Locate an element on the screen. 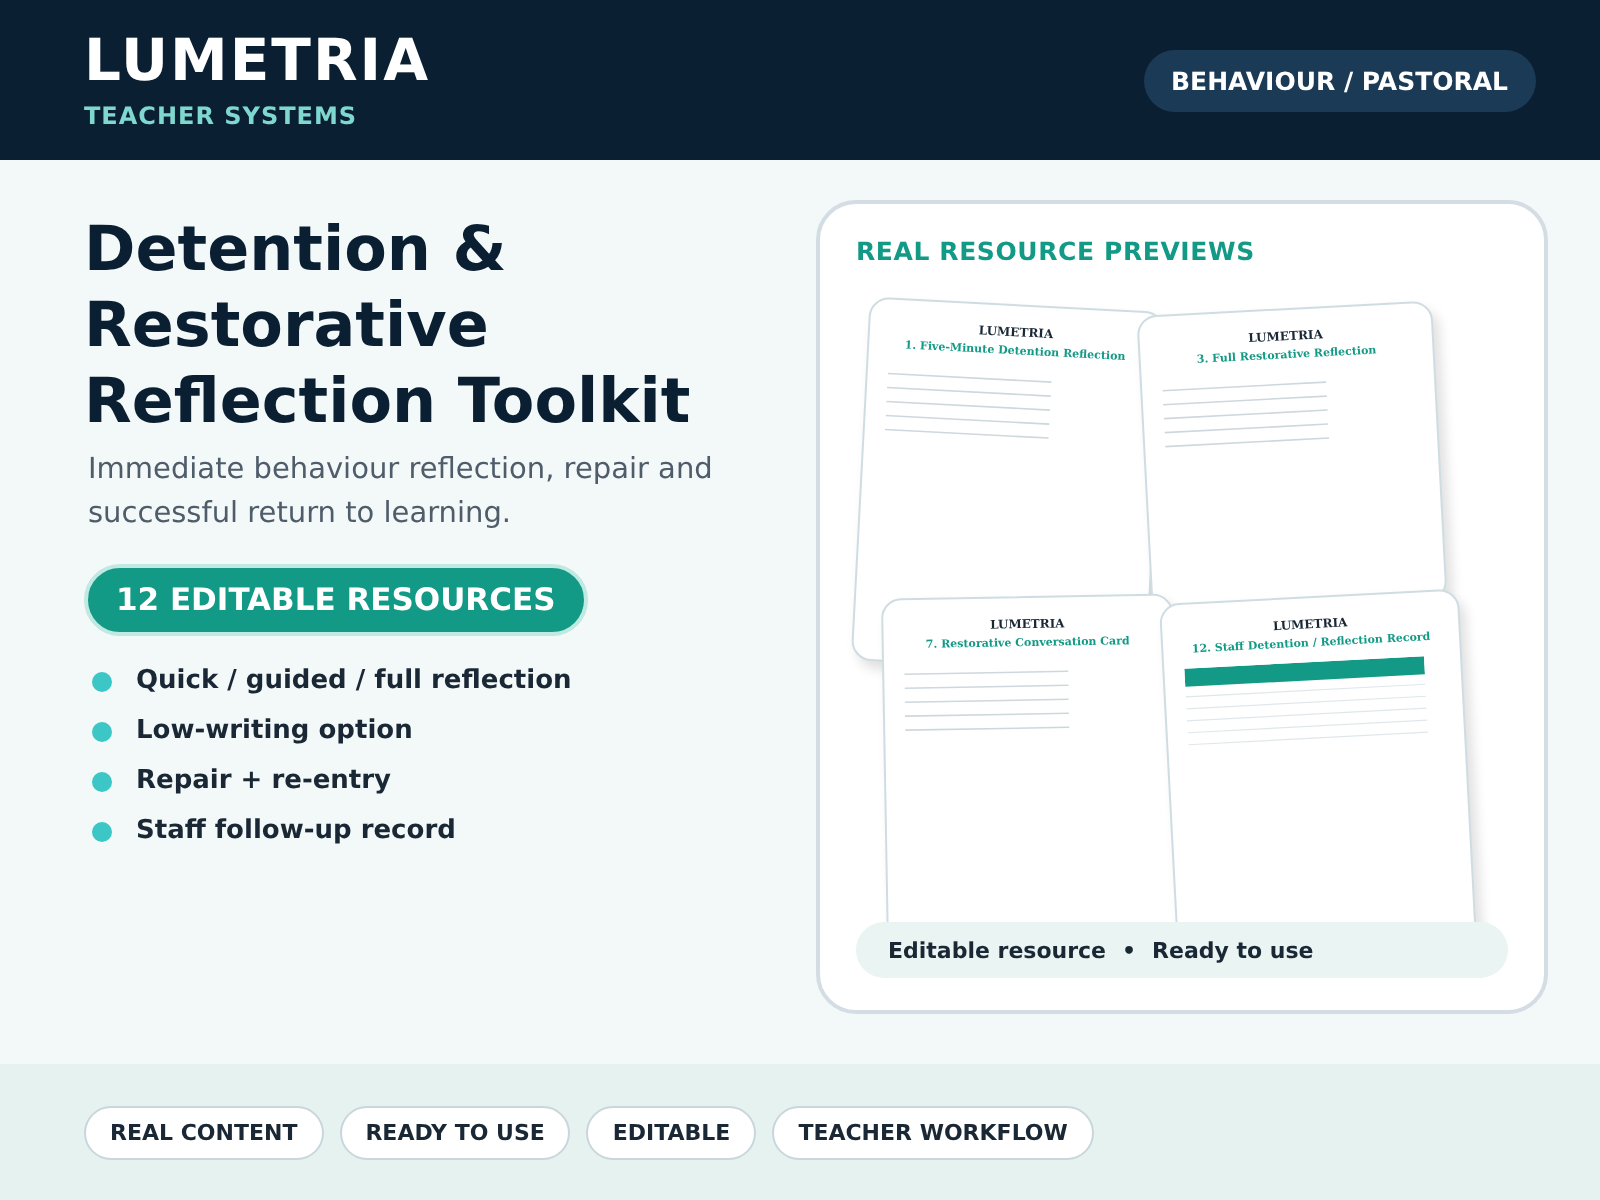 Image resolution: width=1600 pixels, height=1200 pixels. category-badge: BEHAVIOUR / PASTORAL is located at coordinates (1339, 80).